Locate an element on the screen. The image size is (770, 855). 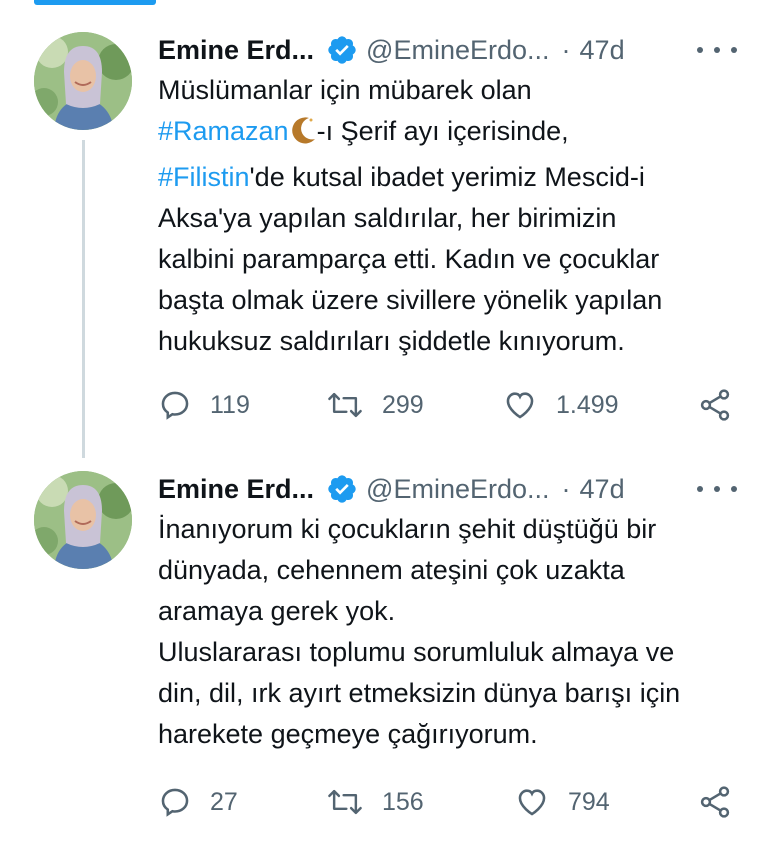
retweet-button: 156 is located at coordinates (375, 802).